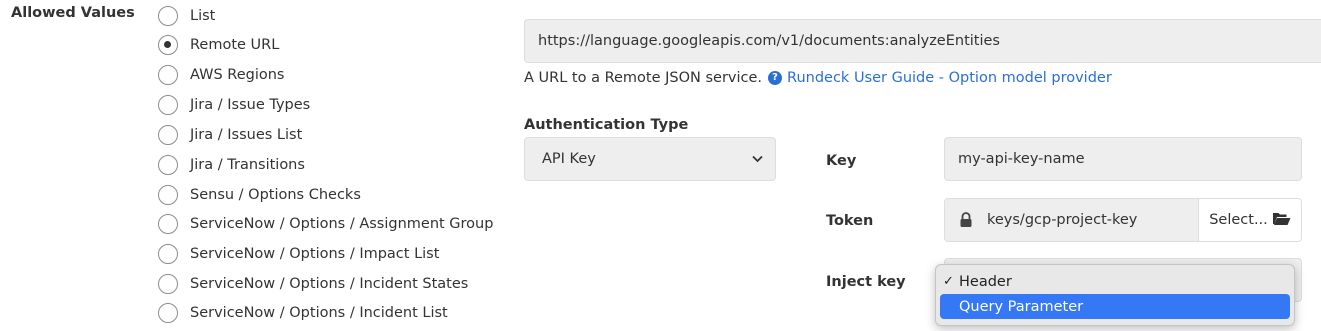  What do you see at coordinates (319, 313) in the screenshot?
I see `radio-label: ServiceNow / Options / Incident List` at bounding box center [319, 313].